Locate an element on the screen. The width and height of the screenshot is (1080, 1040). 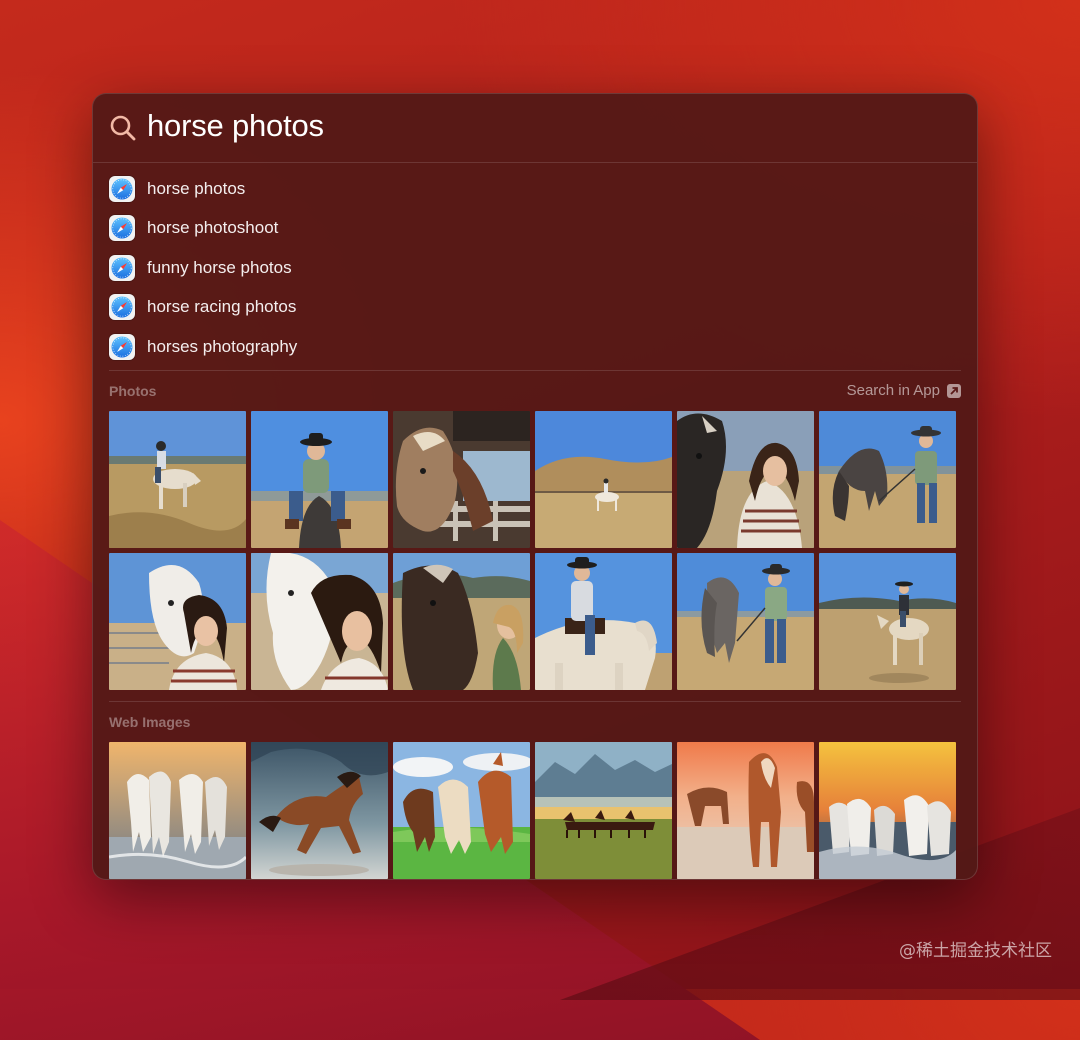
suggestion-item: horse photoshoot is located at coordinates (359, 228).